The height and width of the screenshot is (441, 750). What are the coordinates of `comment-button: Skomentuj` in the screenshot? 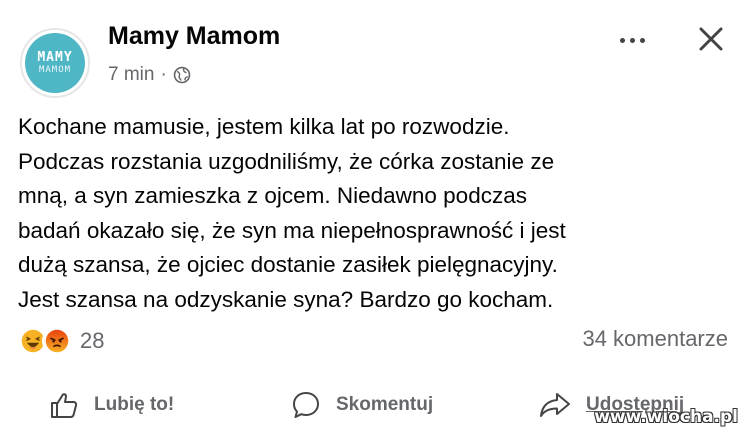 It's located at (361, 405).